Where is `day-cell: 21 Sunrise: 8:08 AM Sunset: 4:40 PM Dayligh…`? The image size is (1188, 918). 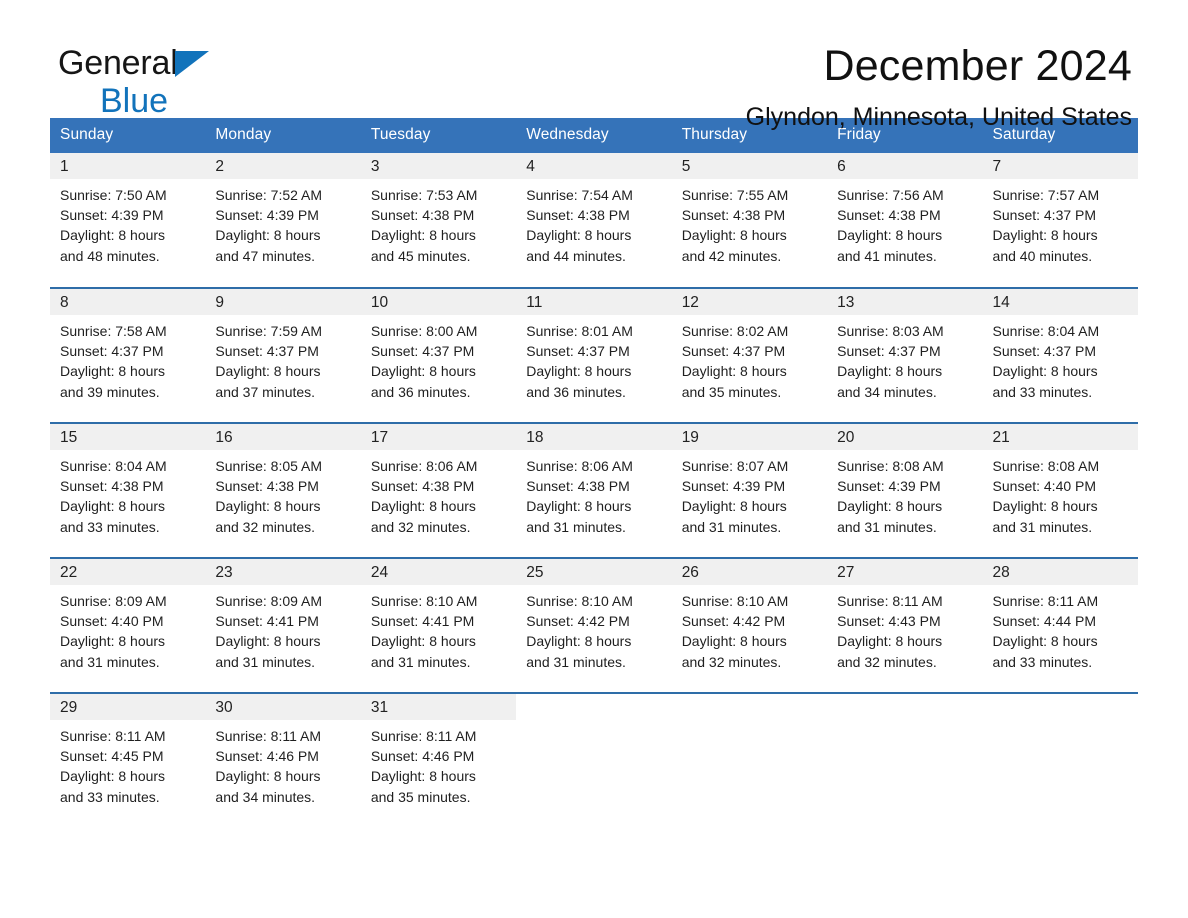 day-cell: 21 Sunrise: 8:08 AM Sunset: 4:40 PM Dayligh… is located at coordinates (1060, 490).